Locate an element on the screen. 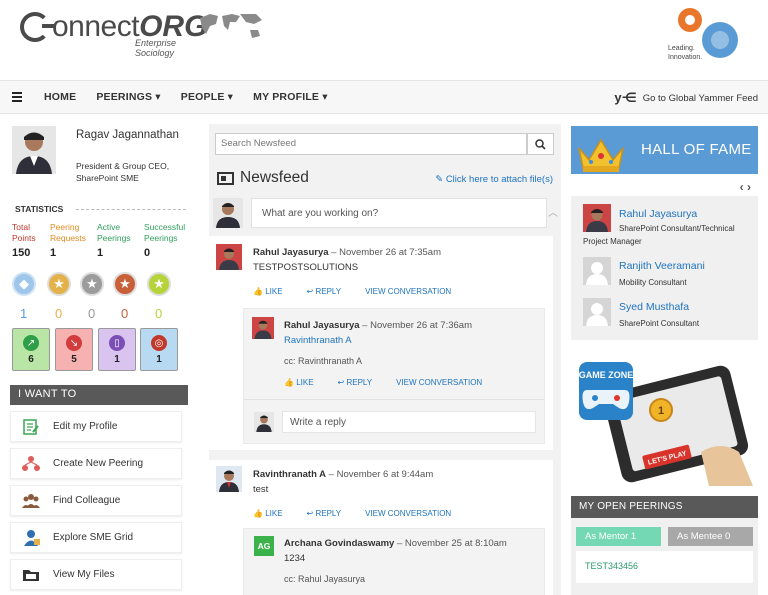 This screenshot has width=768, height=595. attach-file-link: ✎ Click here to attach file(s) is located at coordinates (494, 179).